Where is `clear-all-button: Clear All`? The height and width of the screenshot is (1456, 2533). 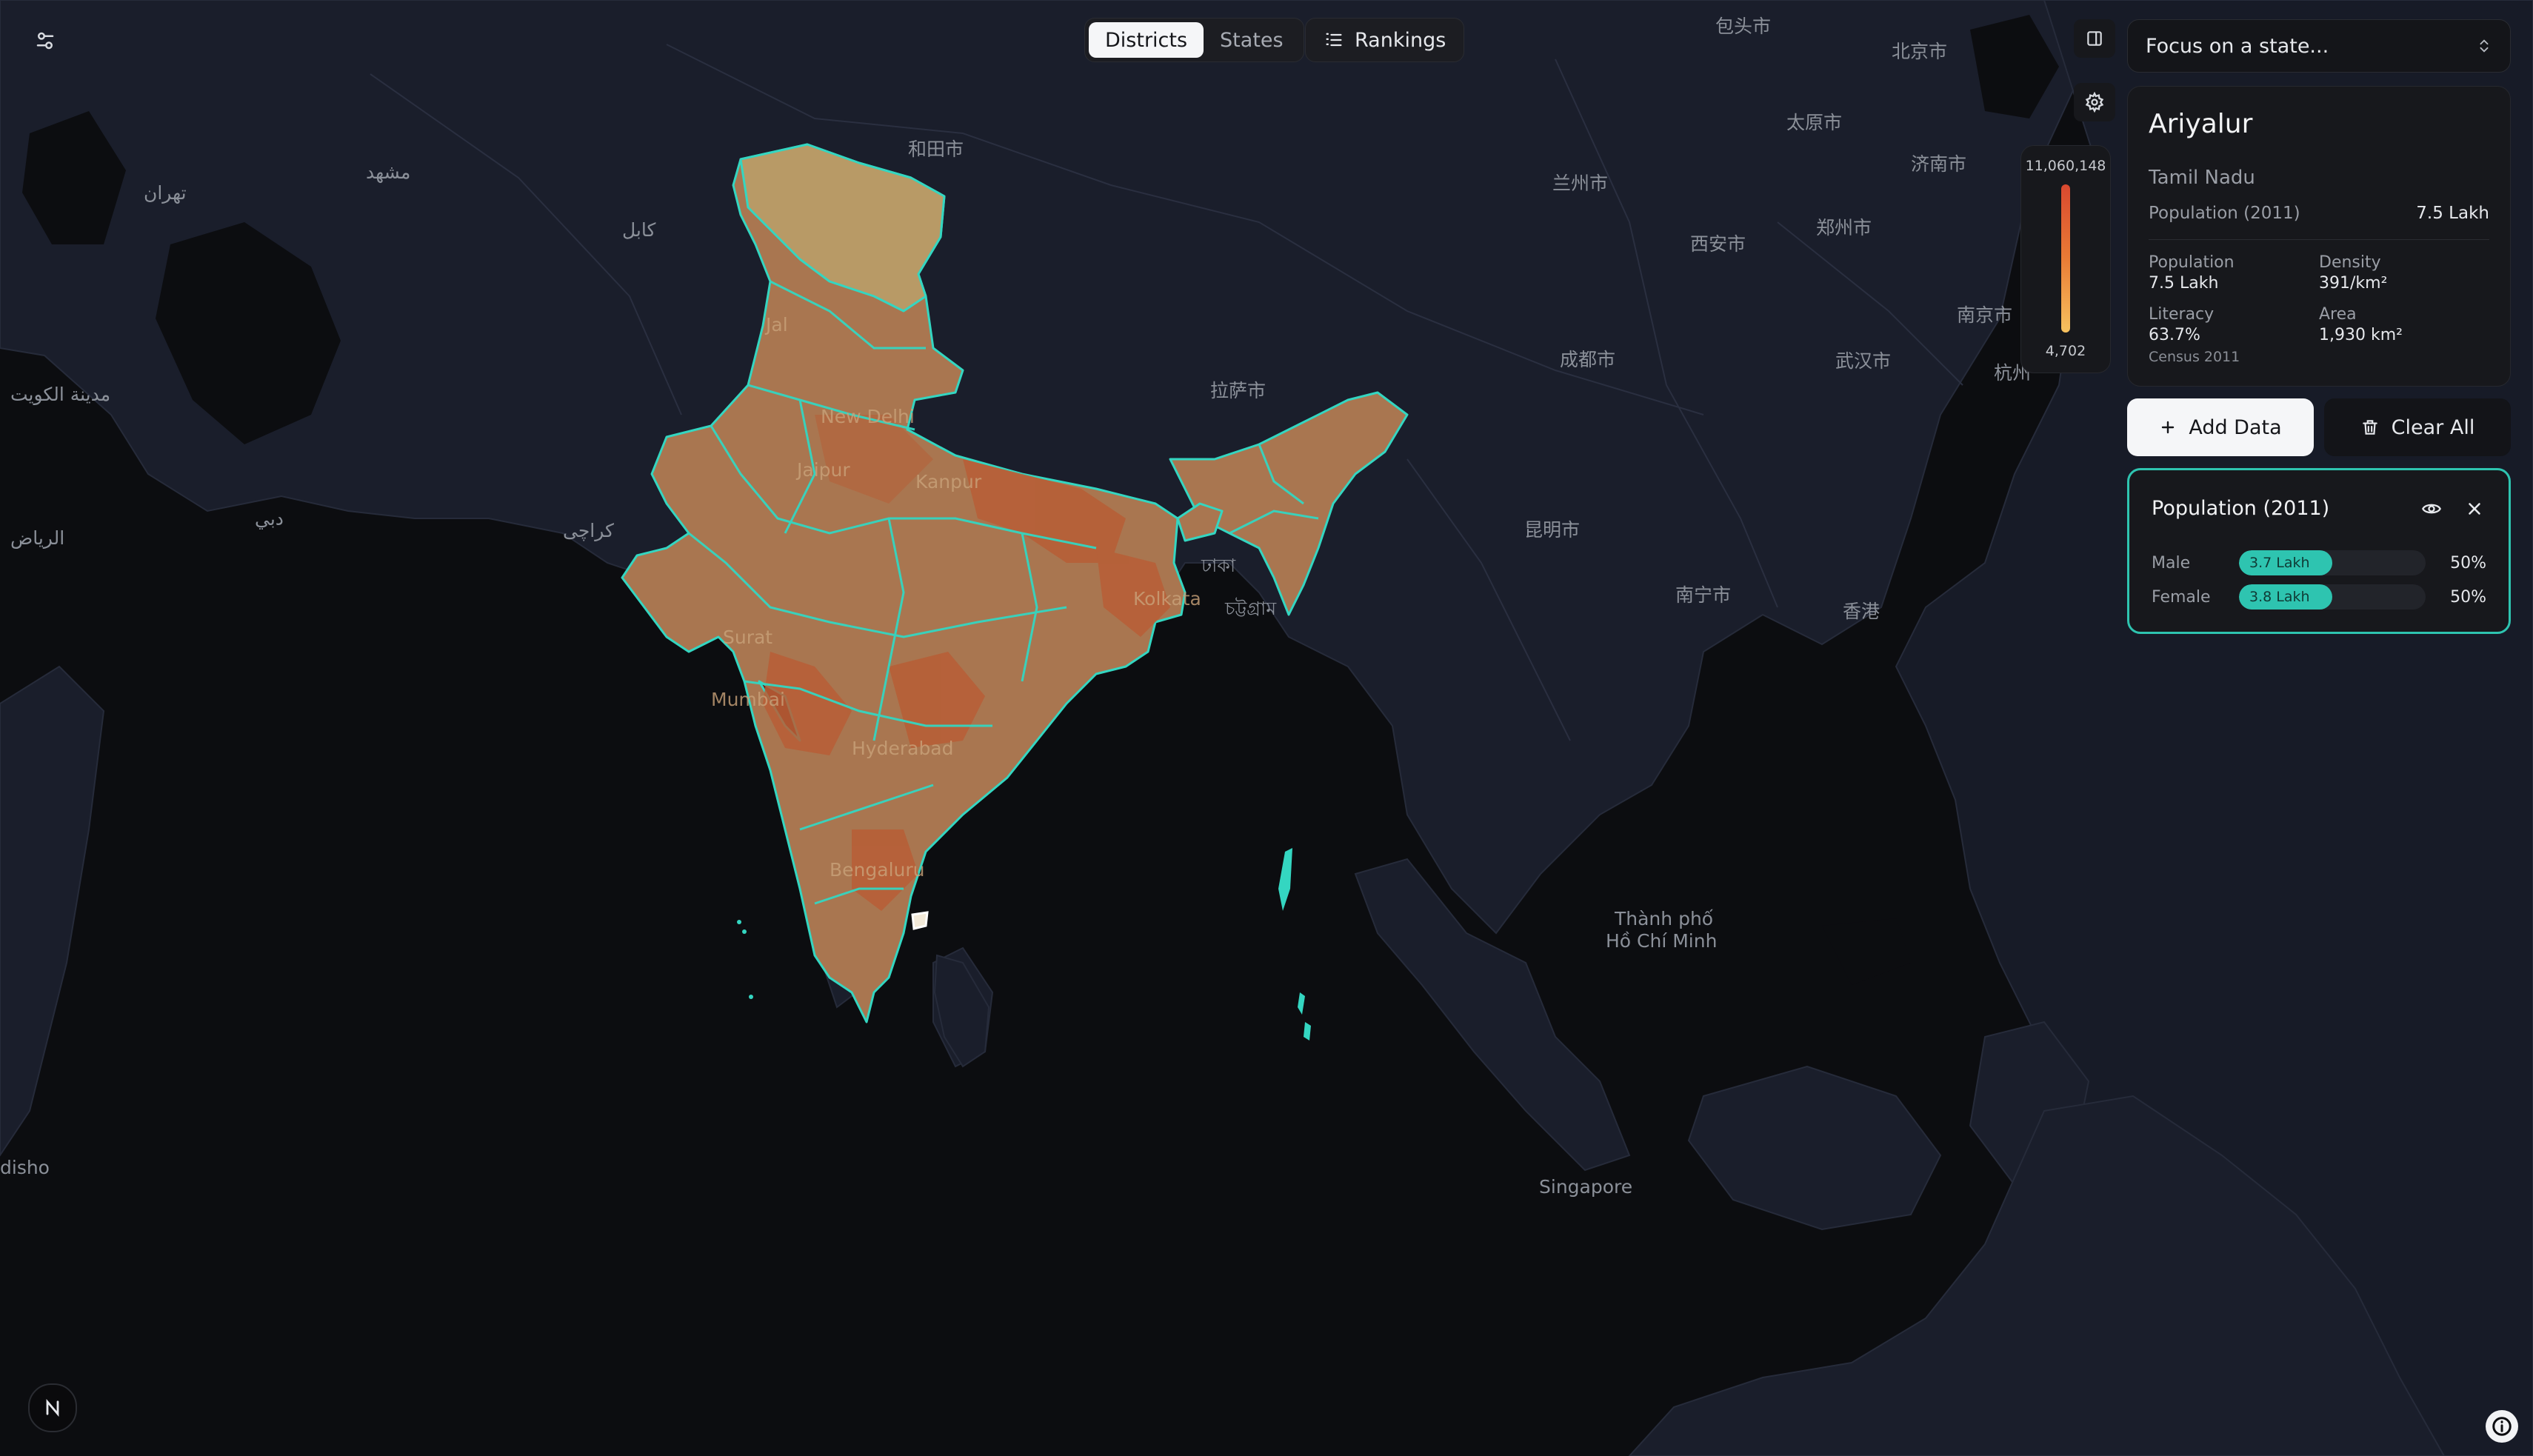
clear-all-button: Clear All is located at coordinates (2417, 427).